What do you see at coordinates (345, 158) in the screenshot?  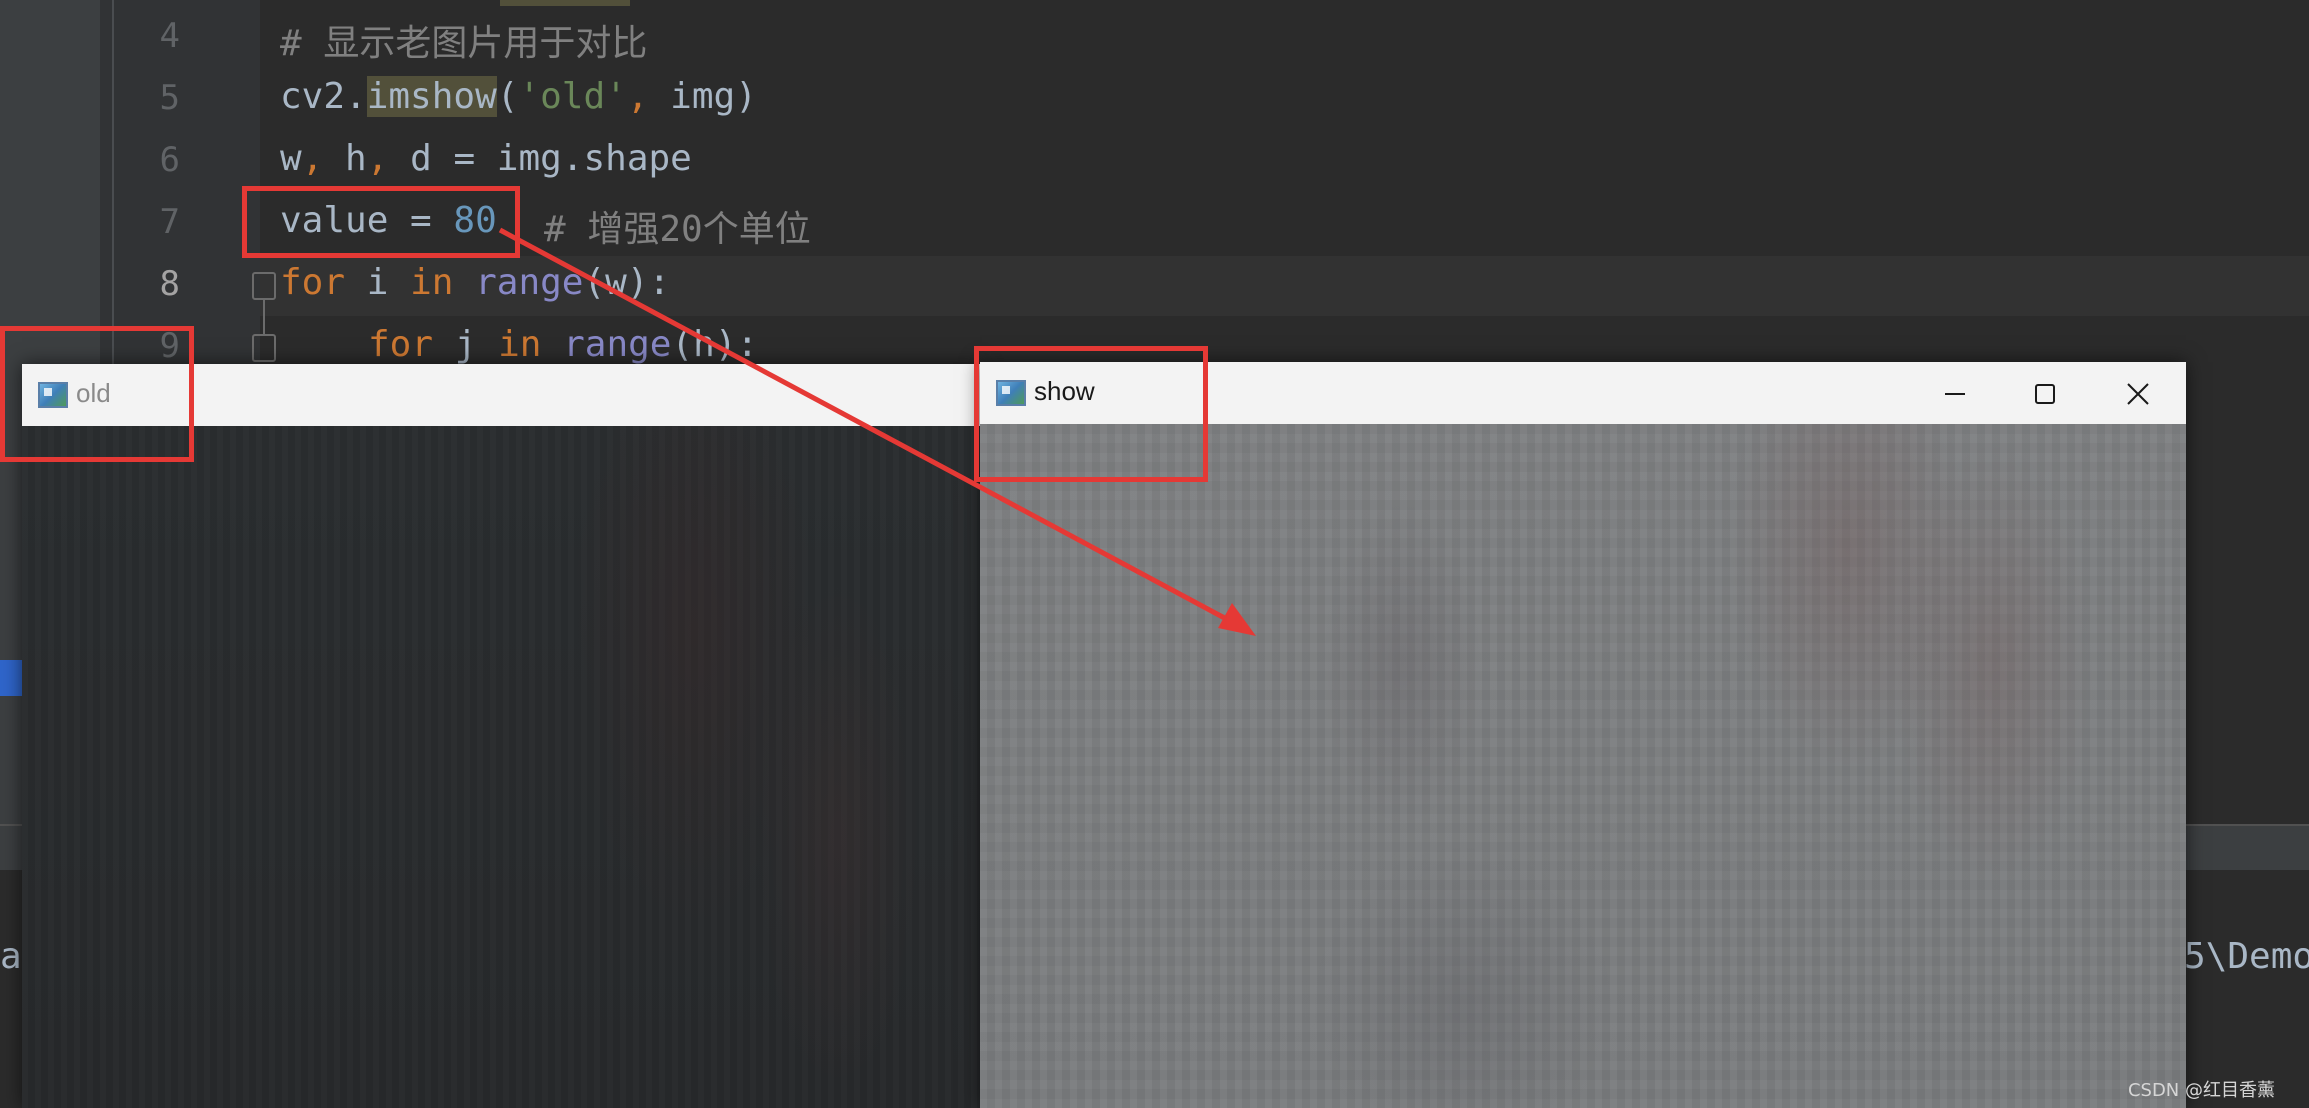 I see `code-token: h` at bounding box center [345, 158].